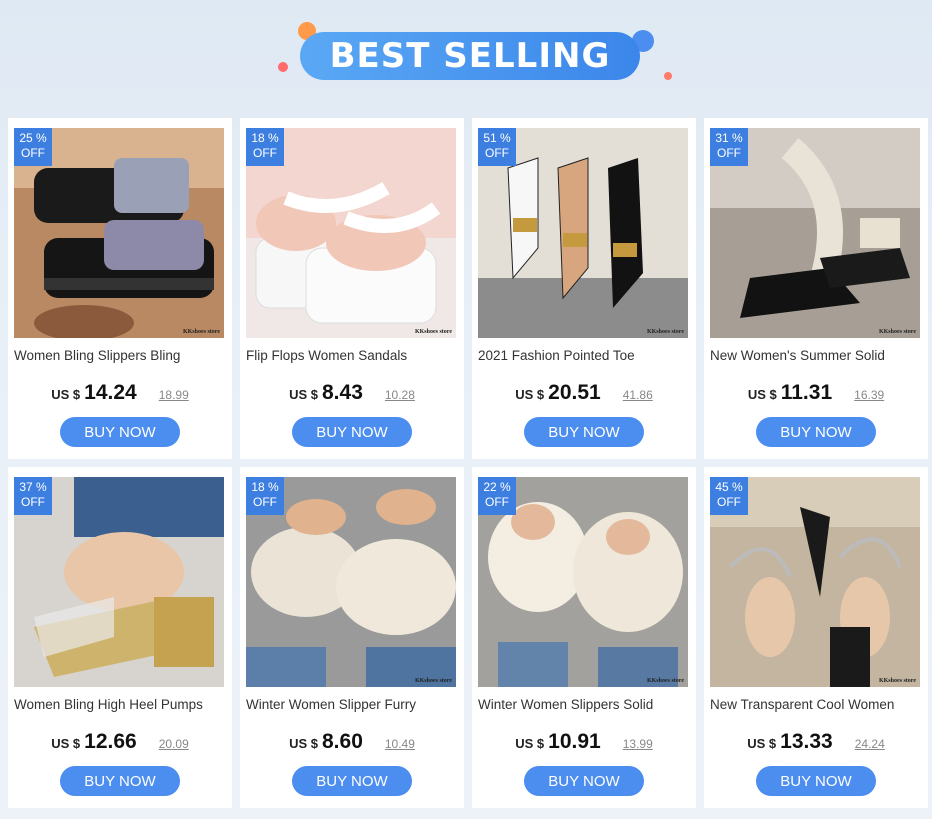 Image resolution: width=932 pixels, height=819 pixels. What do you see at coordinates (815, 582) in the screenshot?
I see `product-image: 45 % OFF KKshoes store` at bounding box center [815, 582].